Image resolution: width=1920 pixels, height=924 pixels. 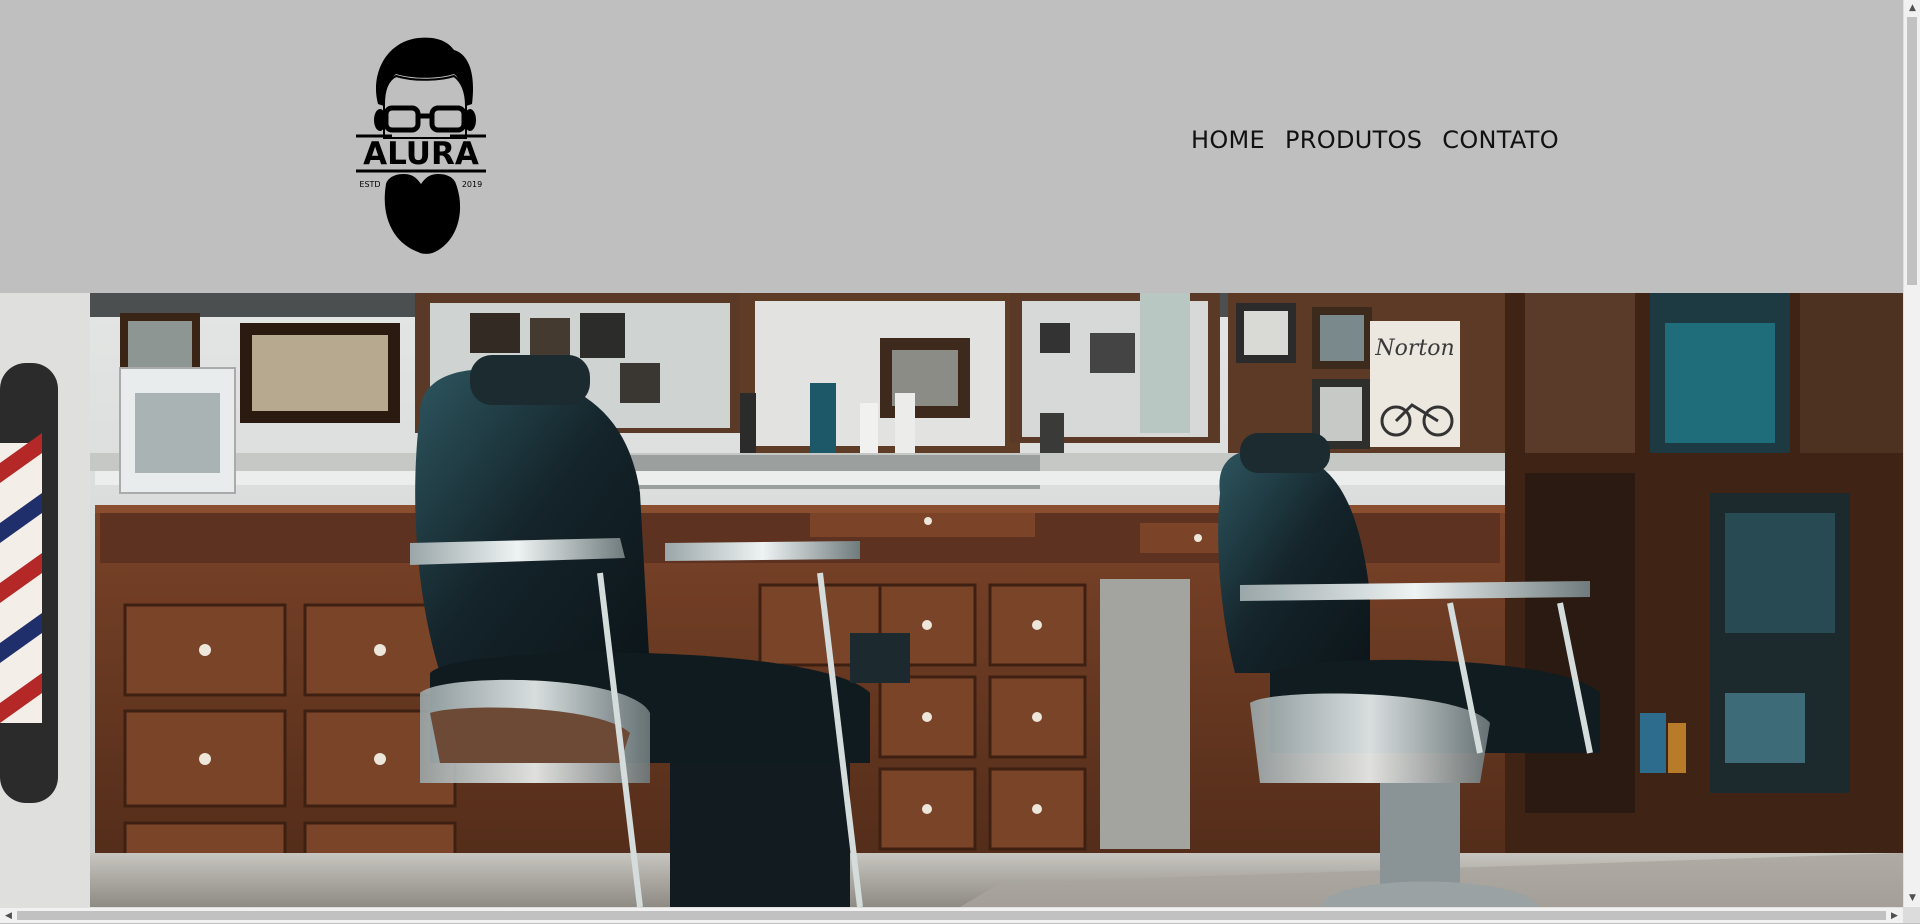 What do you see at coordinates (1228, 140) in the screenshot?
I see `nav-home-link: HOME` at bounding box center [1228, 140].